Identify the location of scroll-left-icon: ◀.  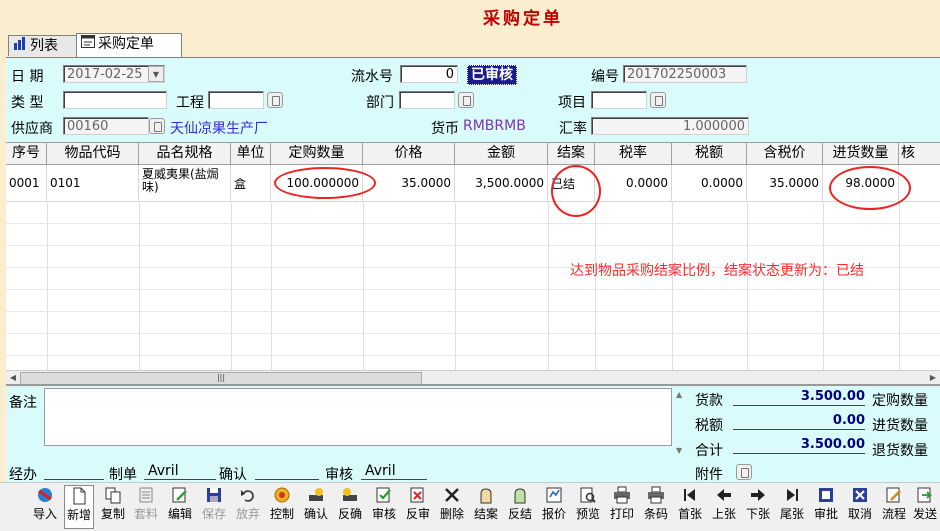
(13, 378).